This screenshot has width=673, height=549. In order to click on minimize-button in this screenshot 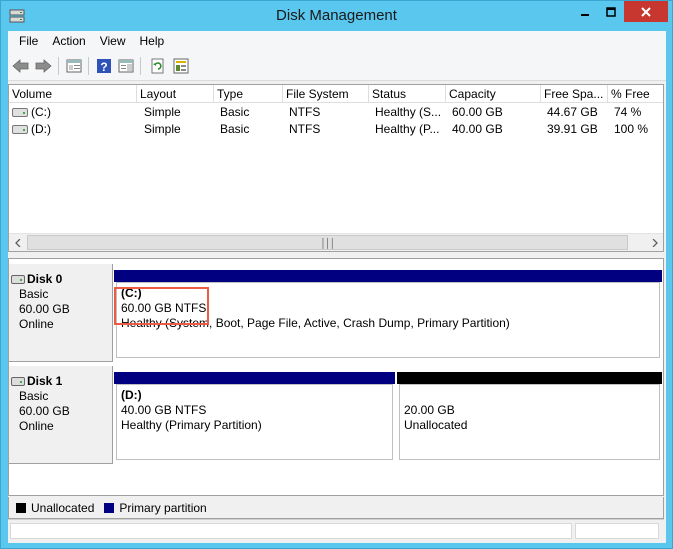, I will do `click(585, 11)`.